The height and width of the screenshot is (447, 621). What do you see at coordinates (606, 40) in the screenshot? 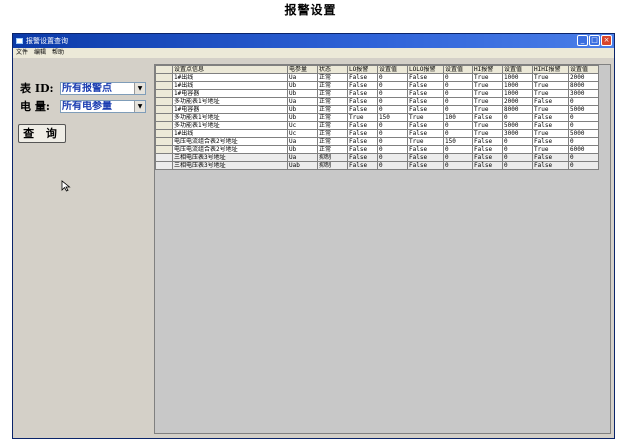
I see `close-icon: ×` at bounding box center [606, 40].